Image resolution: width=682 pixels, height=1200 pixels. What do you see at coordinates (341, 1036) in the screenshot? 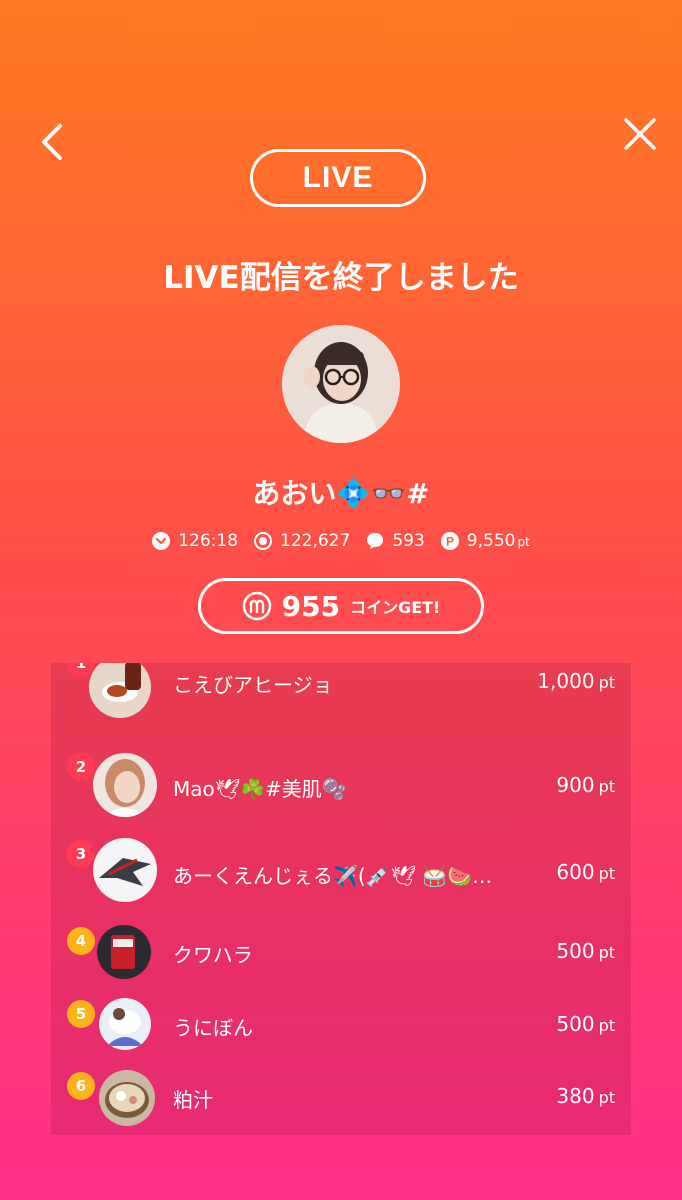
I see `list-item: 5 うにぼん 500 pt` at bounding box center [341, 1036].